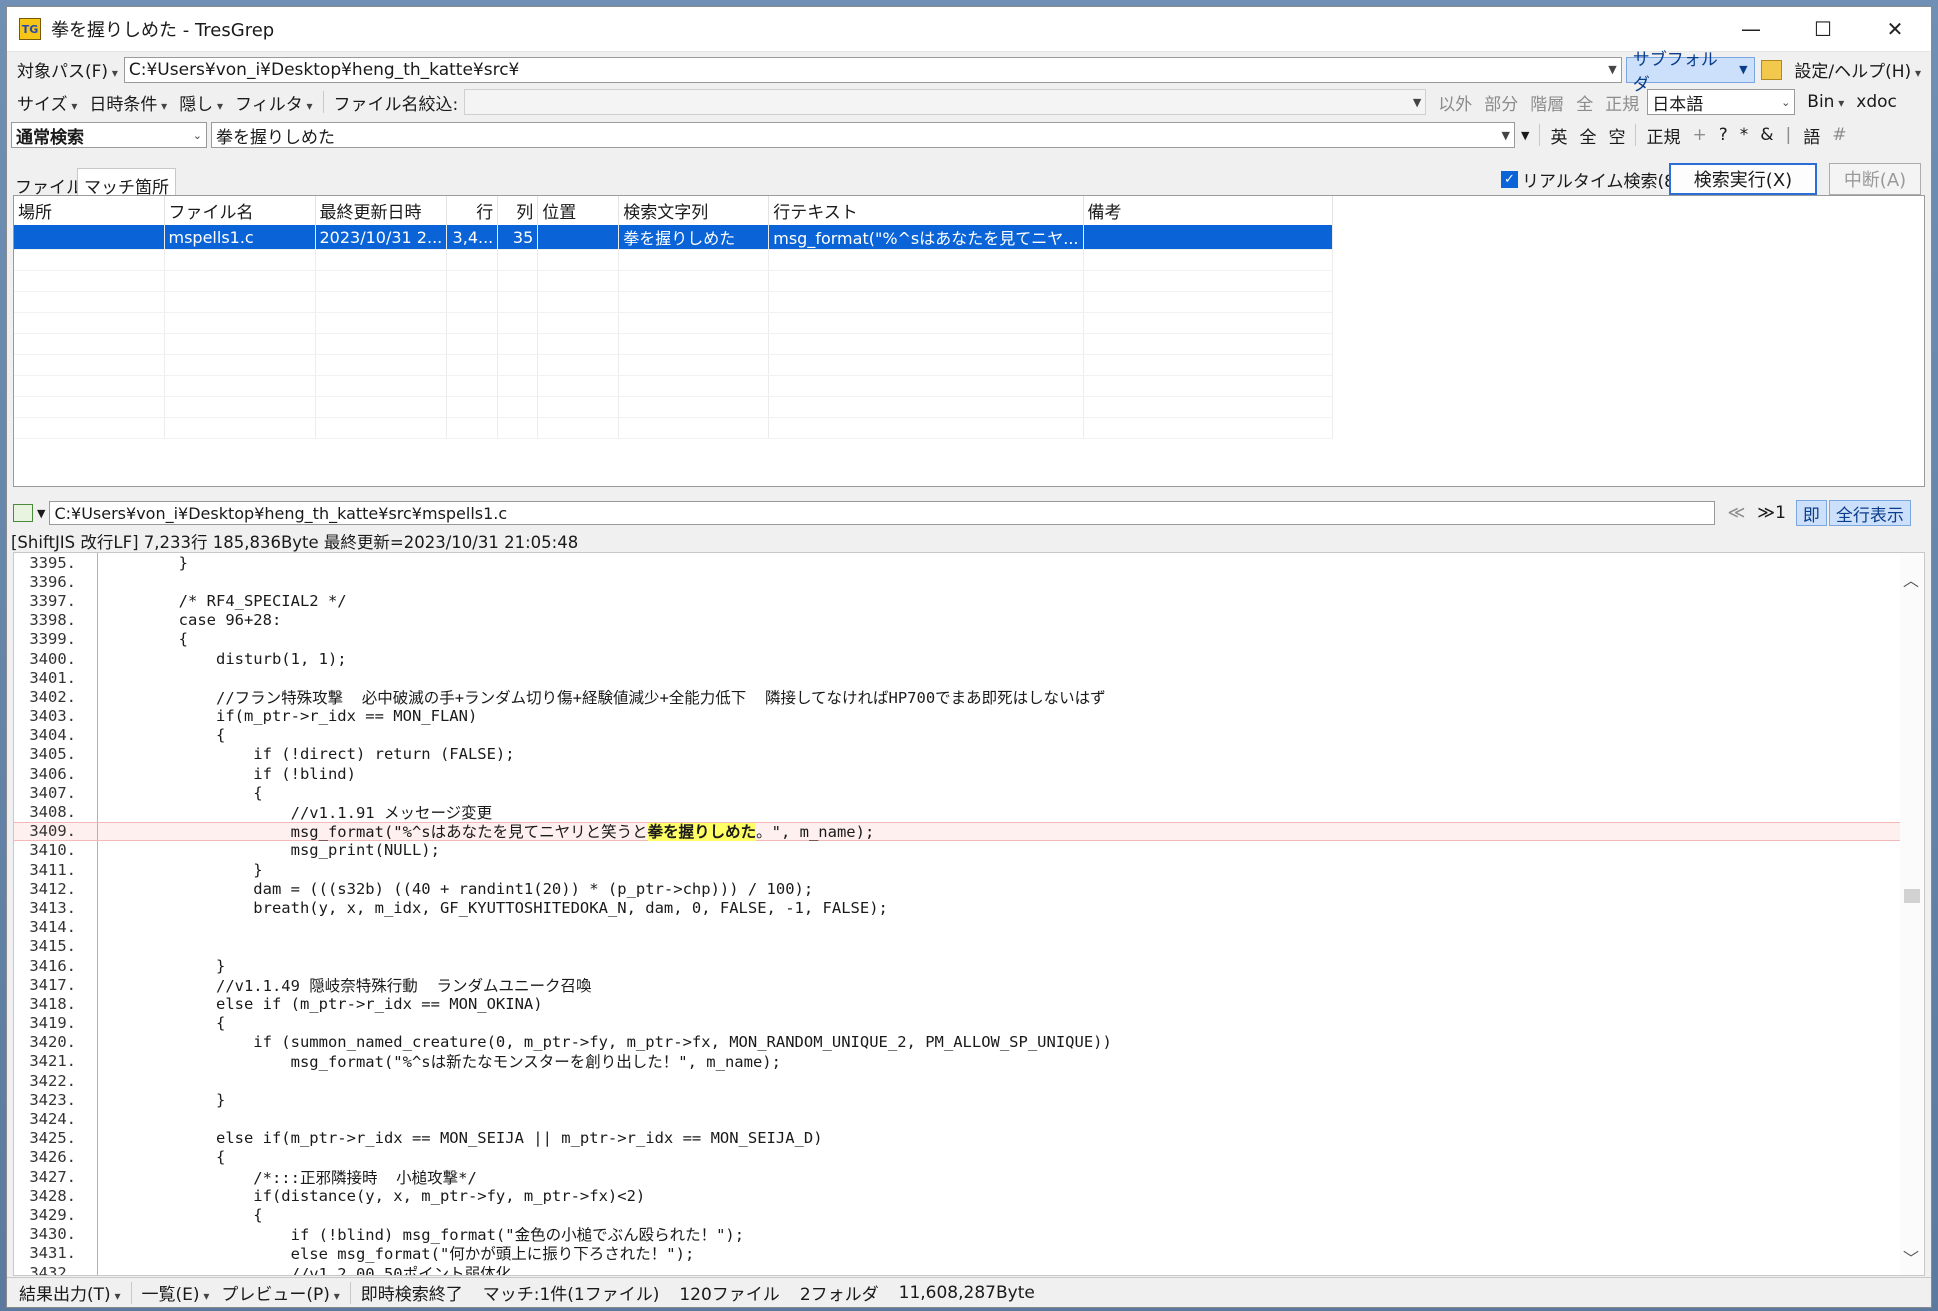 This screenshot has height=1311, width=1938. What do you see at coordinates (176, 1292) in the screenshot?
I see `list-menu: 一覧(E)` at bounding box center [176, 1292].